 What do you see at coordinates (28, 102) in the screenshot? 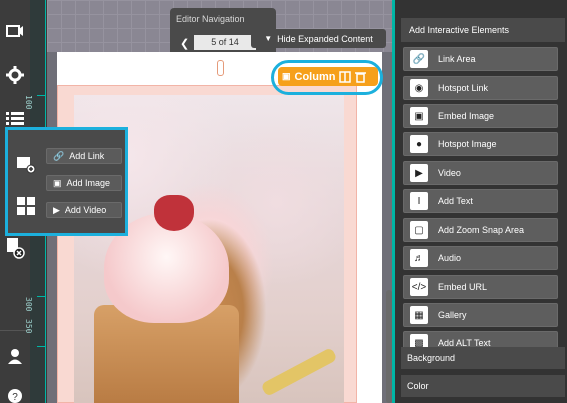
I see `ruler-label: 100` at bounding box center [28, 102].